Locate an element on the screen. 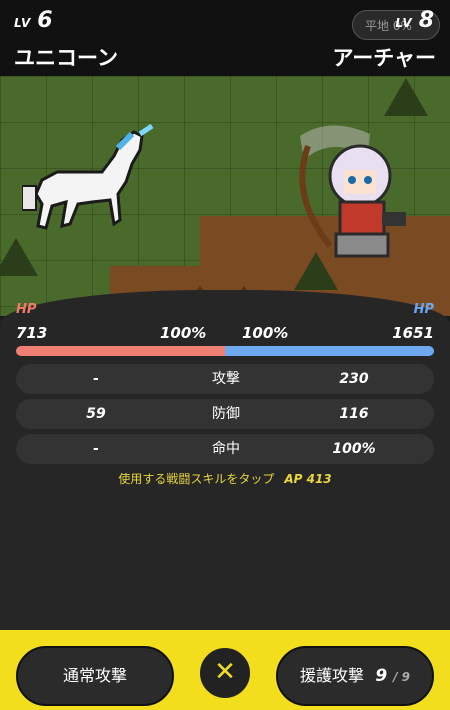 Image resolution: width=450 pixels, height=710 pixels. left-hp-percent: 100% is located at coordinates (183, 333).